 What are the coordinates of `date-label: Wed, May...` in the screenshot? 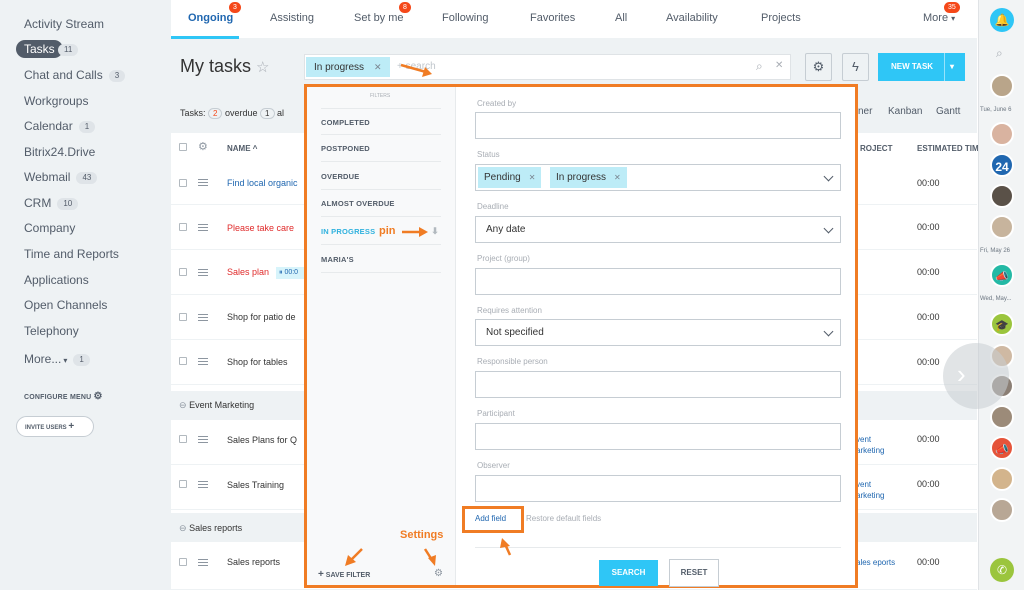 It's located at (996, 299).